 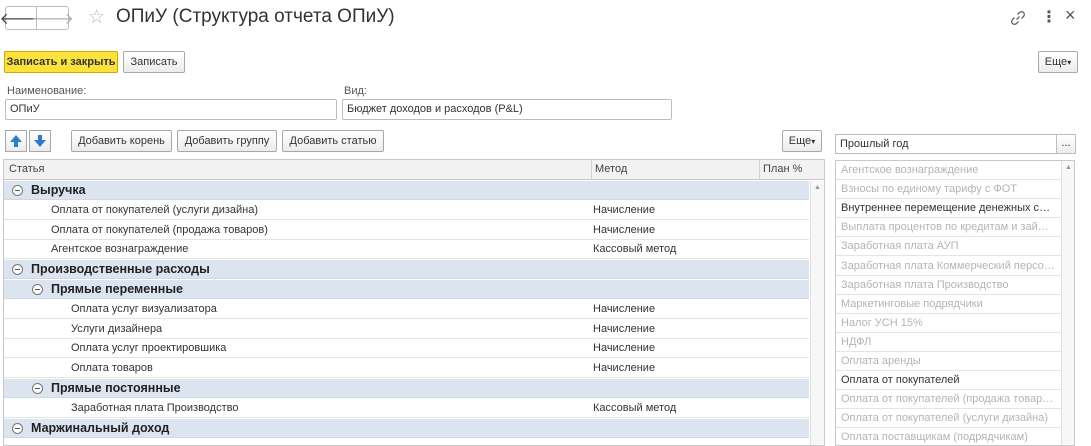 I want to click on table-row: Услуги дизайнера Начисление, so click(x=406, y=329).